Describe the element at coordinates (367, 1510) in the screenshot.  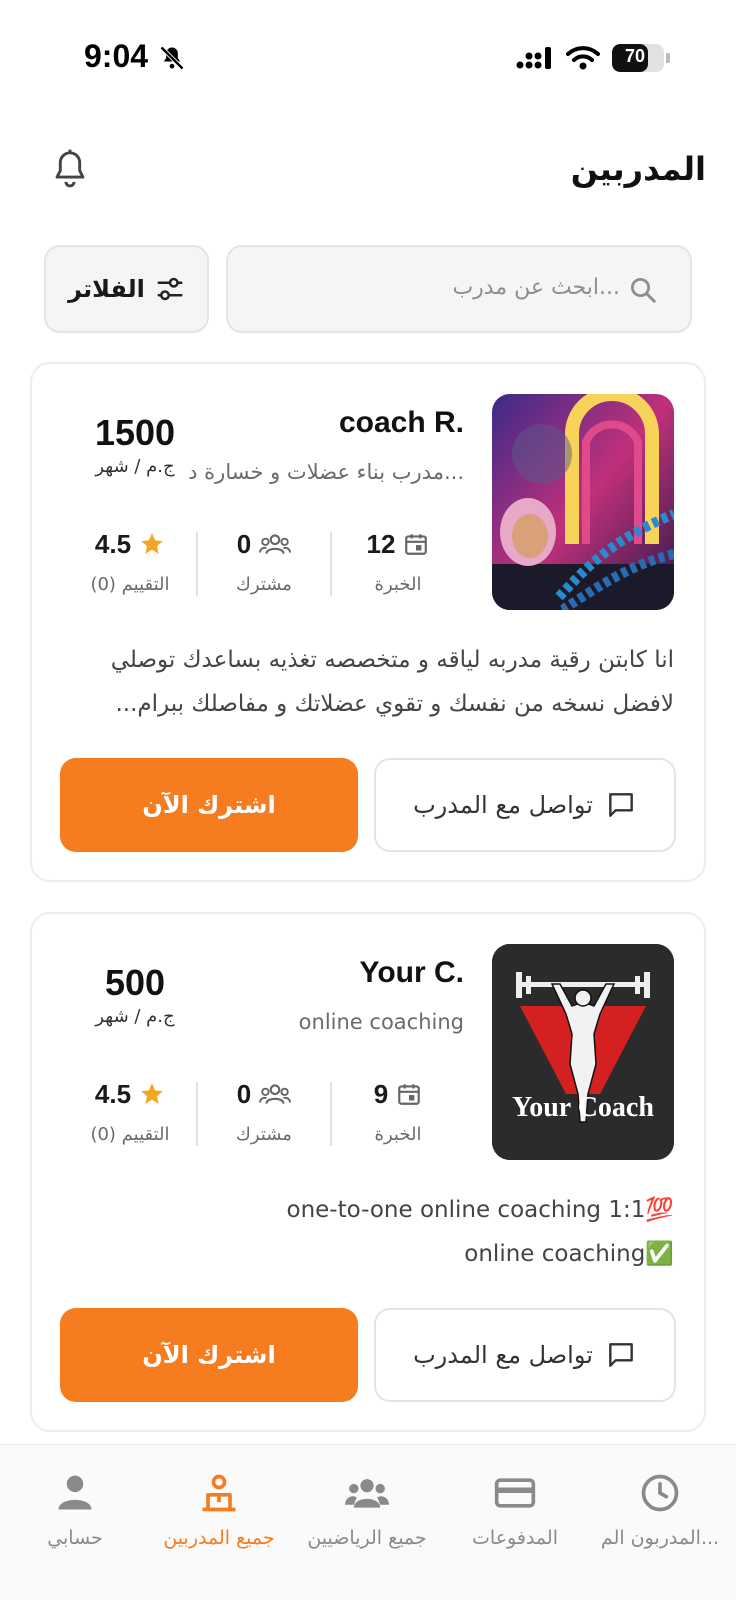
I see `nav-item-all-athletes: جميع الرياضيين` at that location.